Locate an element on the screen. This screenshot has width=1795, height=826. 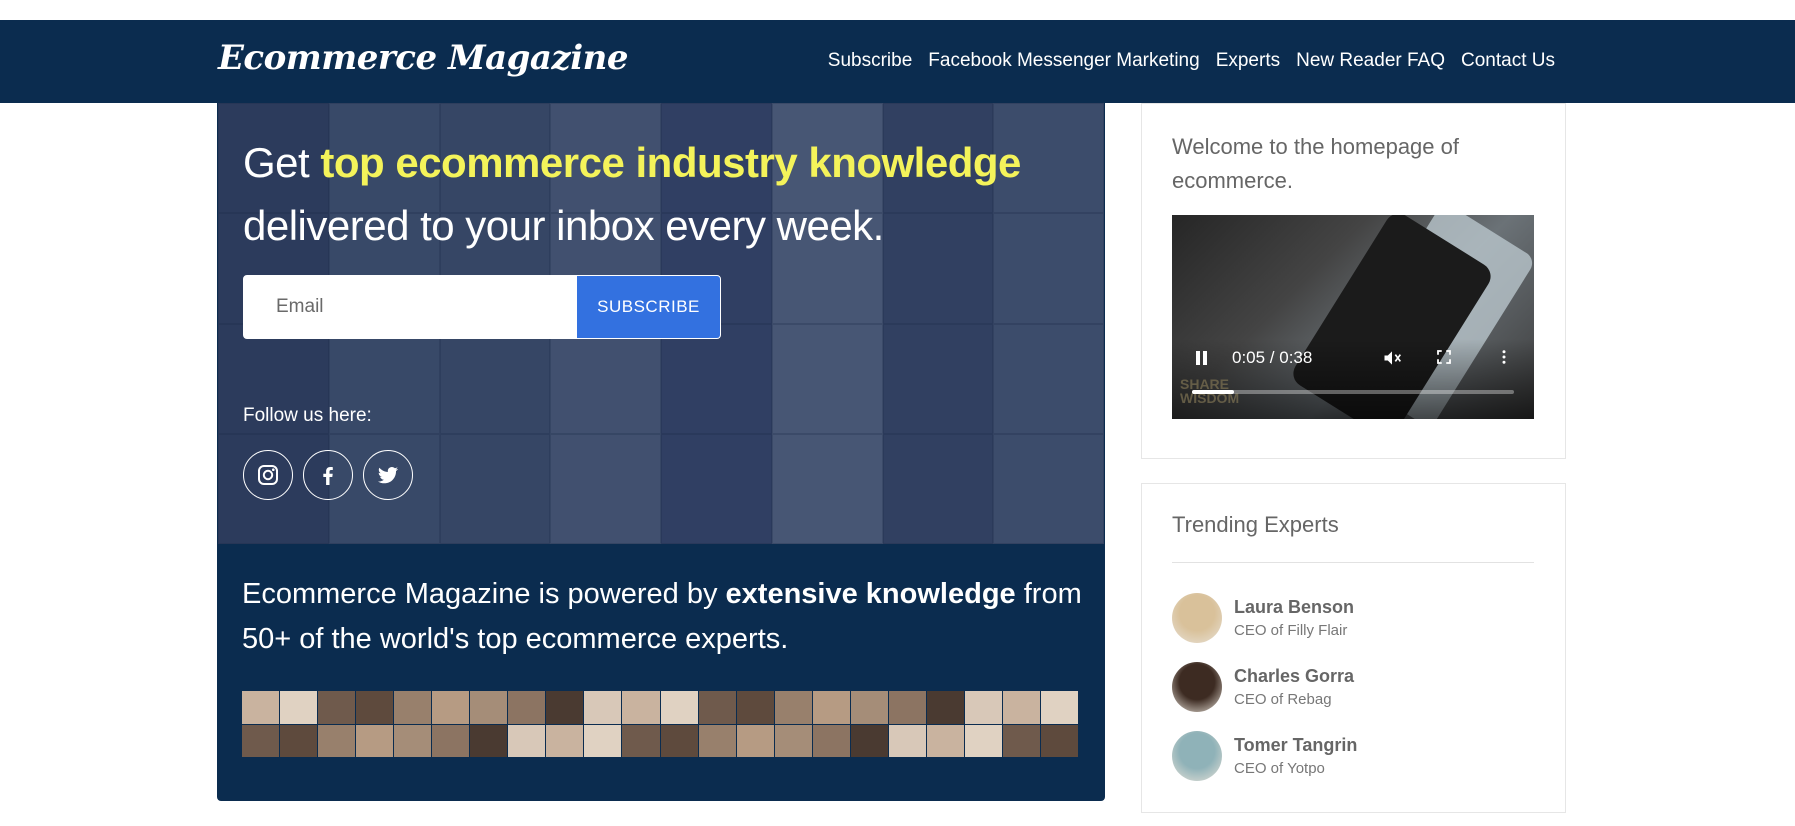
mute-icon is located at coordinates (1392, 358).